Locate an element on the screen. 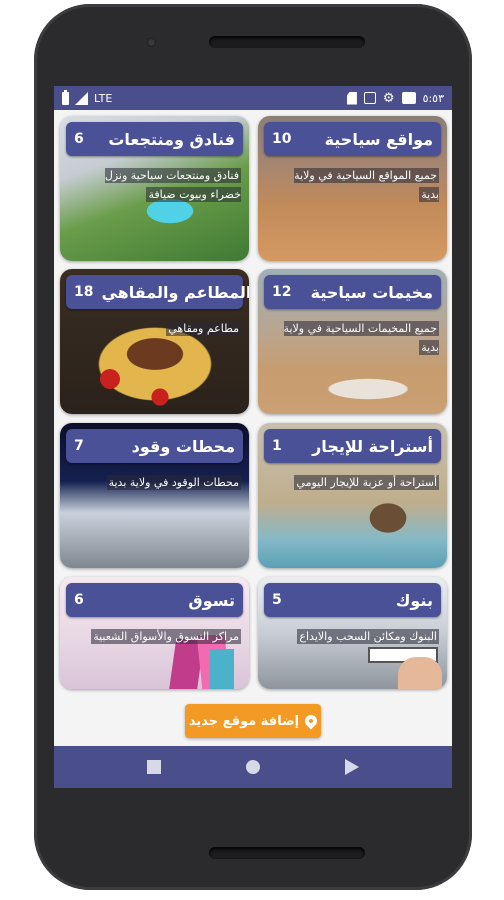 This screenshot has width=504, height=900. card-title: محطات وقود is located at coordinates (183, 446).